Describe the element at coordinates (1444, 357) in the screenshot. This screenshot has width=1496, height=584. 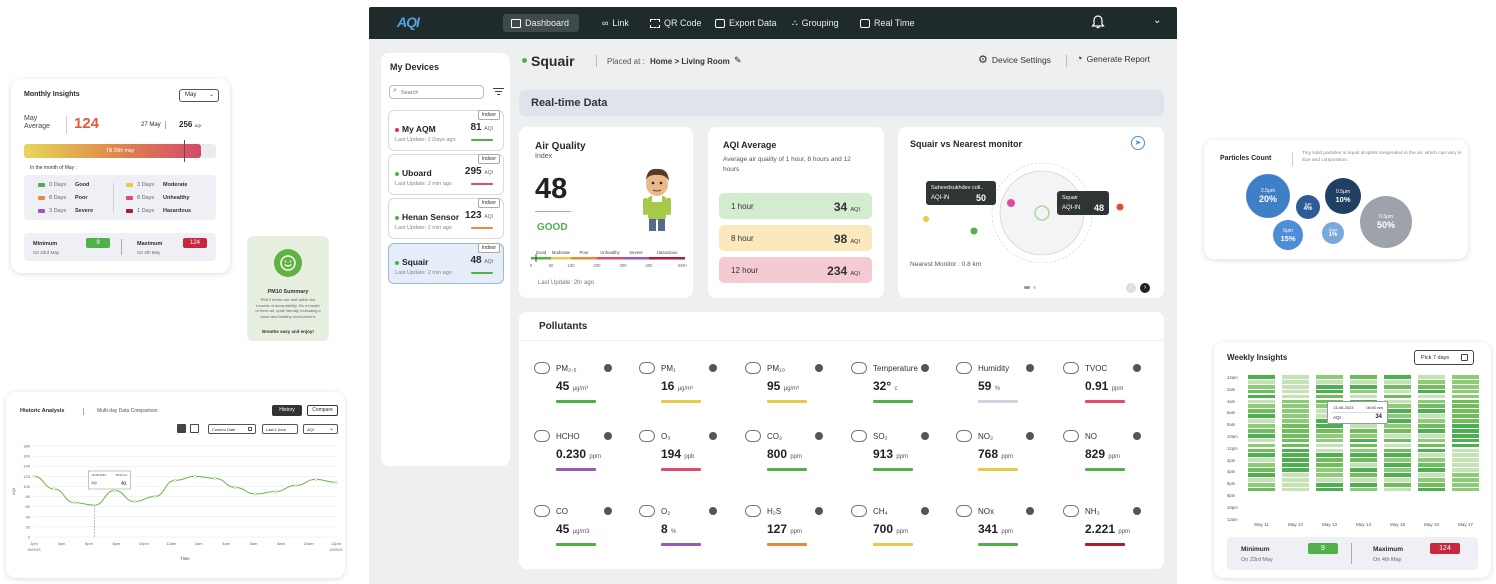
I see `pick-days-button: Pick 7 days` at that location.